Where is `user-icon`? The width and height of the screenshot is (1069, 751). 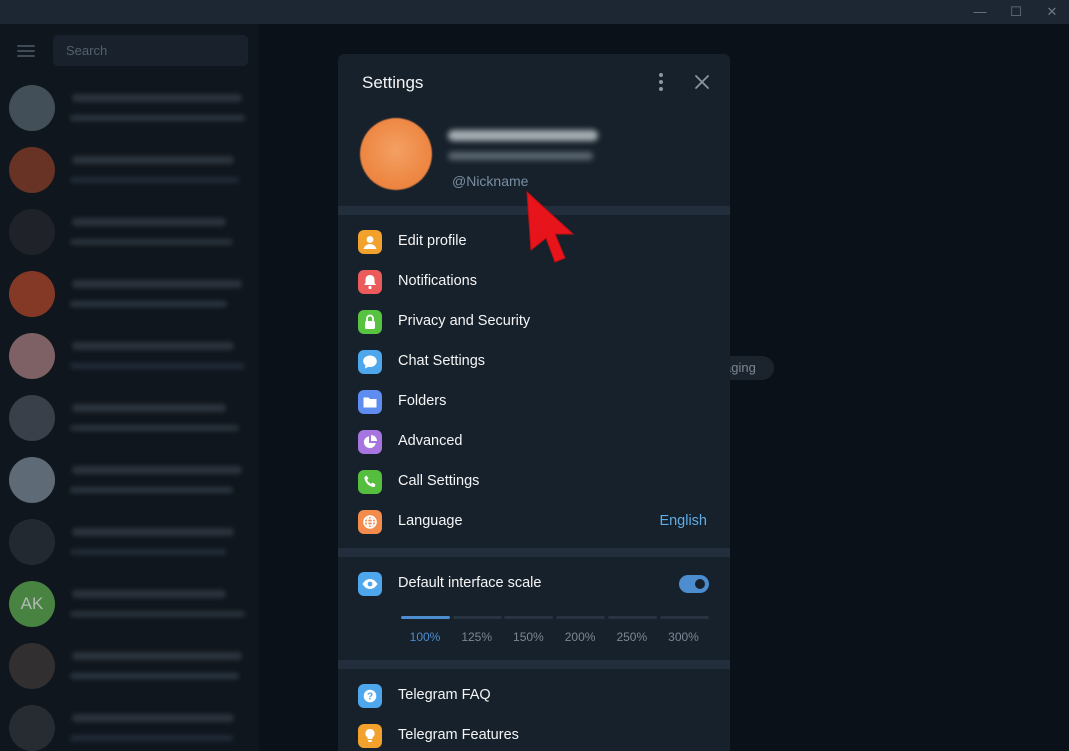
user-icon is located at coordinates (370, 242).